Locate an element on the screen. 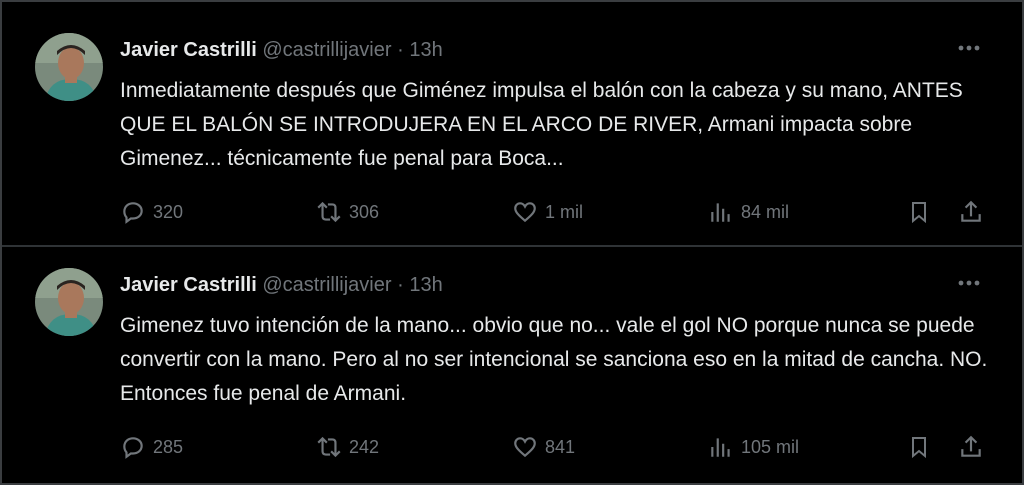  views-button: 105 mil is located at coordinates (752, 447).